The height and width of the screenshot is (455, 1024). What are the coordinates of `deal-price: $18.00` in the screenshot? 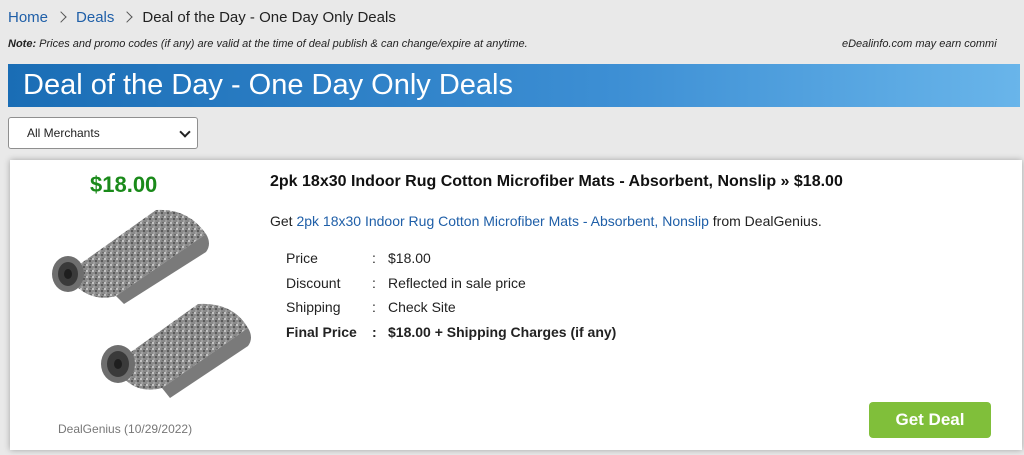 It's located at (124, 184).